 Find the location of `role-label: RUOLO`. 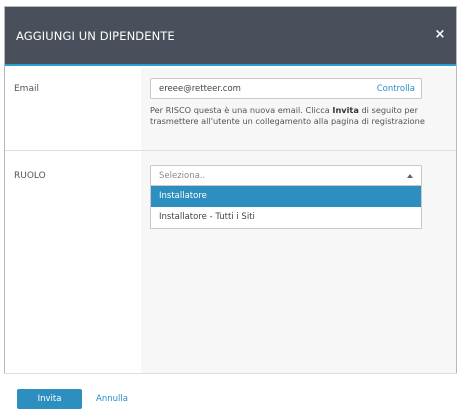

role-label: RUOLO is located at coordinates (30, 176).